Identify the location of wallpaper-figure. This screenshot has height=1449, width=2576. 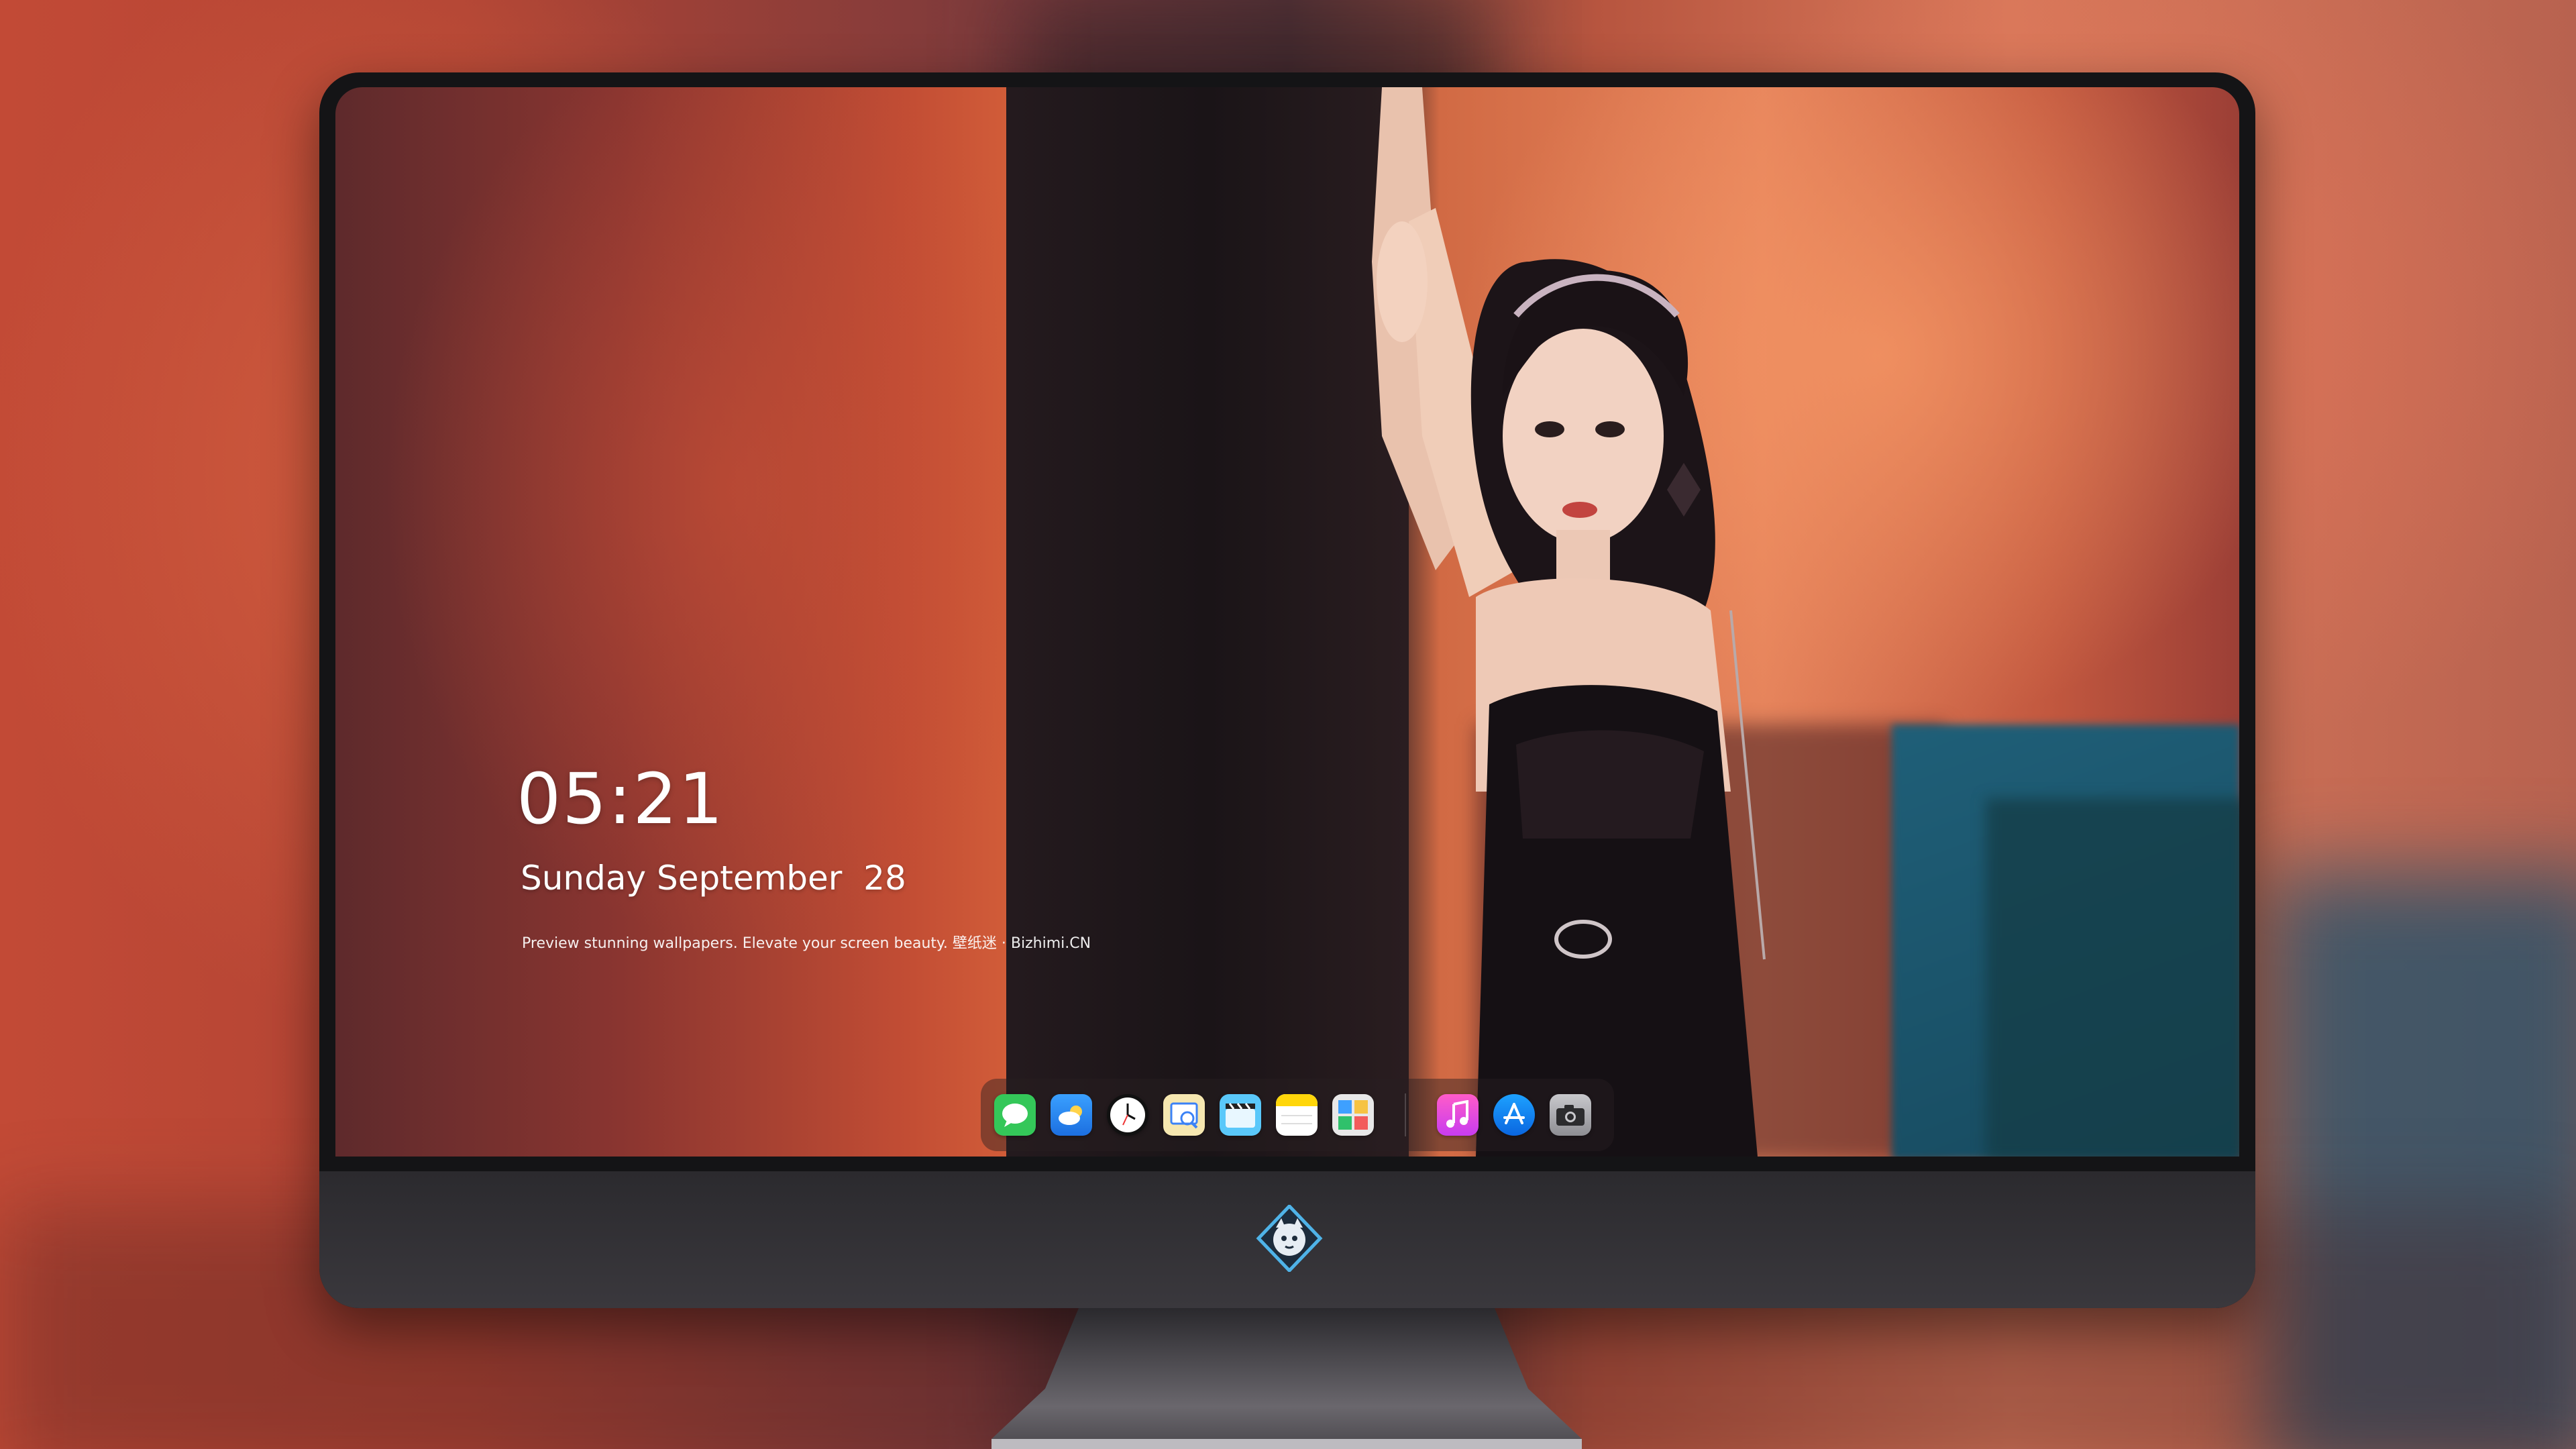
(1569, 622).